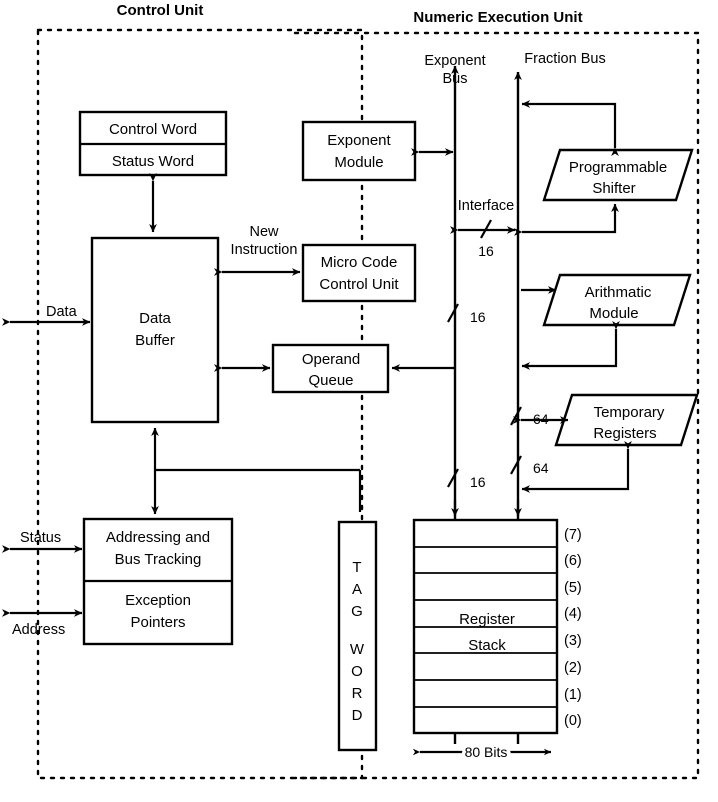 This screenshot has height=802, width=718. What do you see at coordinates (573, 641) in the screenshot?
I see `register-index-3: (3)` at bounding box center [573, 641].